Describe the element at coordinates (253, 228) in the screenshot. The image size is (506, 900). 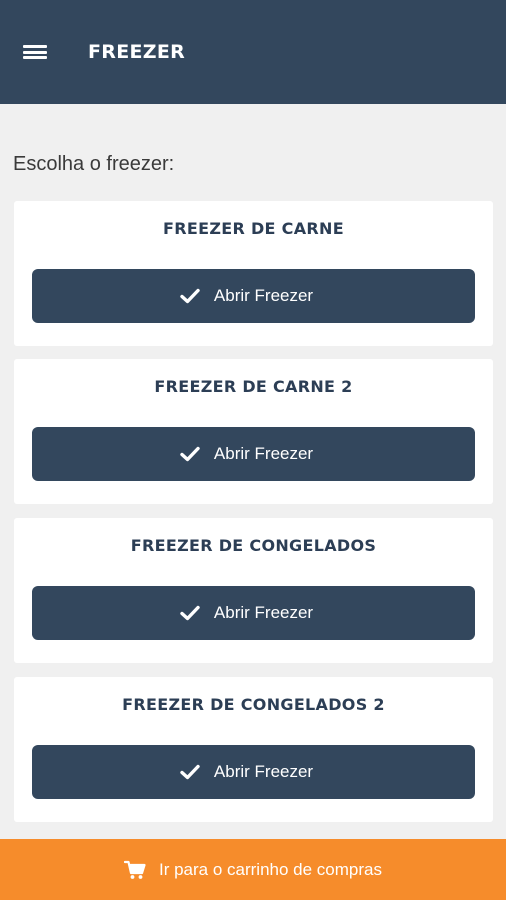
I see `freezer-name: FREEZER DE CARNE` at that location.